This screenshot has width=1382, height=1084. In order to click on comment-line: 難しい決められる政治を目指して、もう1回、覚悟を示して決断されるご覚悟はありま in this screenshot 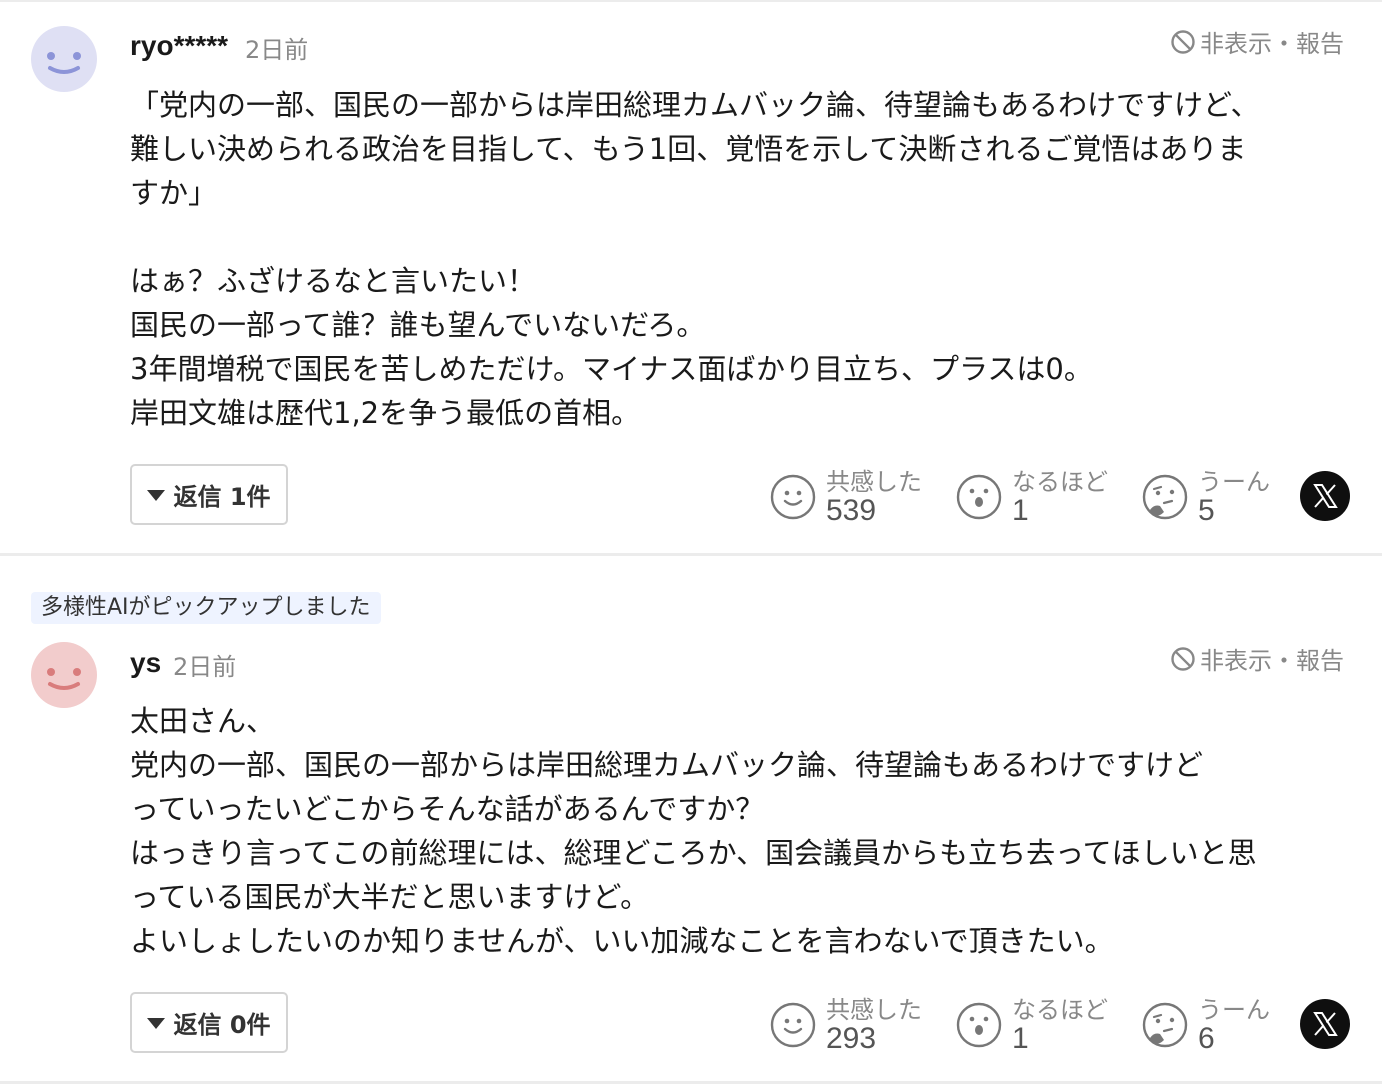, I will do `click(688, 149)`.